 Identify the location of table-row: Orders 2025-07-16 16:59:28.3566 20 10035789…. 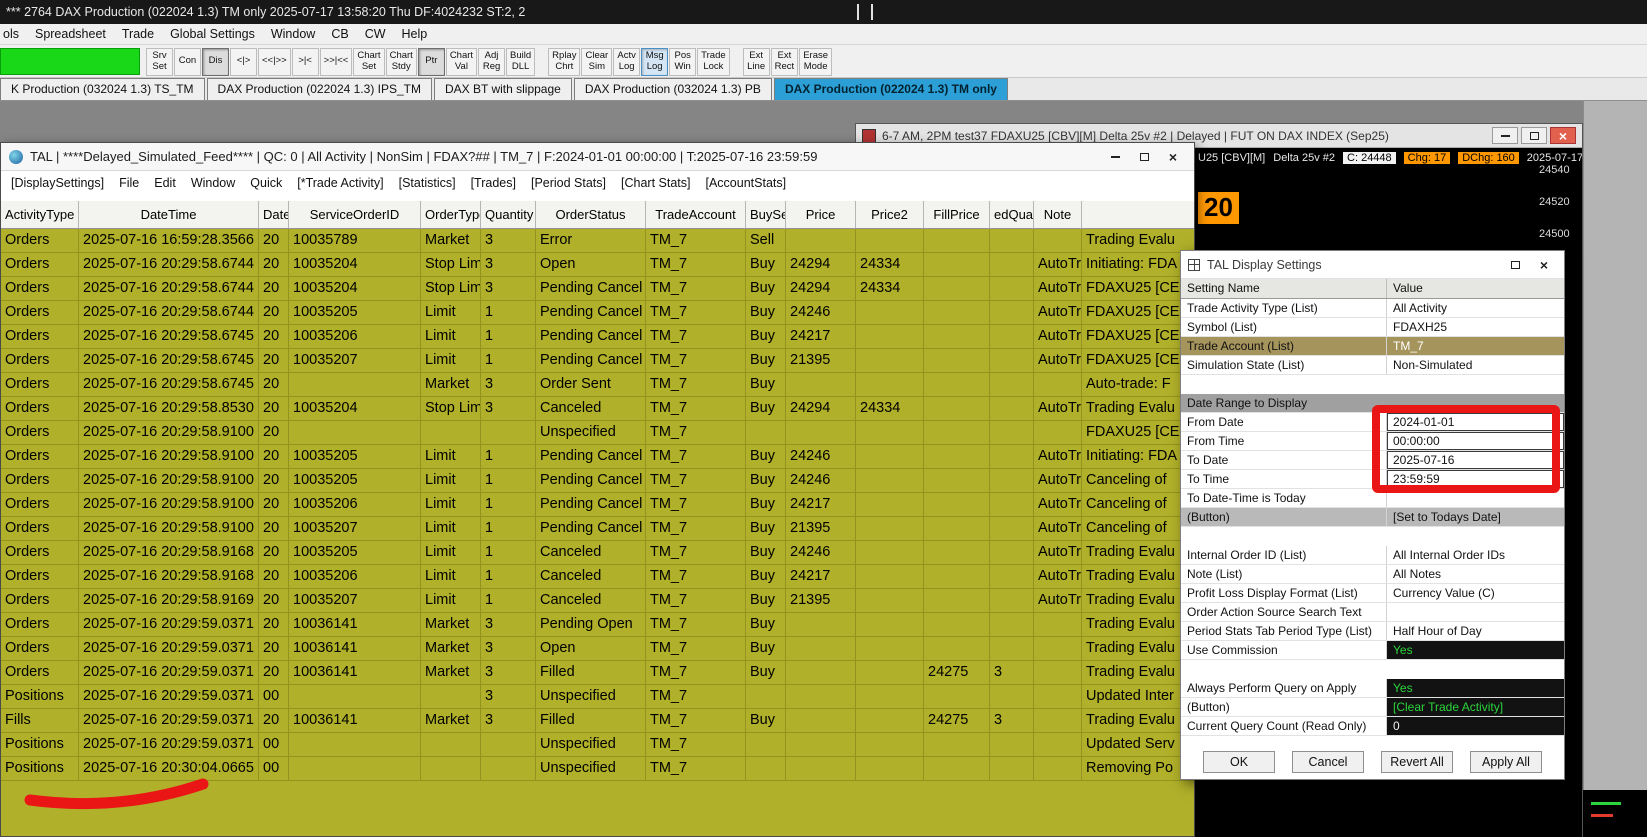
(597, 241).